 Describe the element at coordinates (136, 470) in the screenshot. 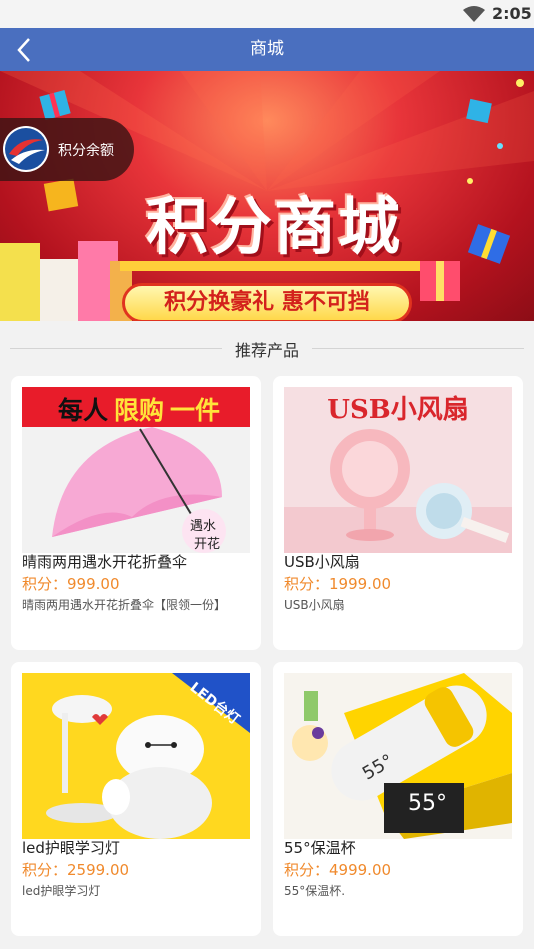

I see `product-image: 每人 限购 一件 遇水 开花` at that location.